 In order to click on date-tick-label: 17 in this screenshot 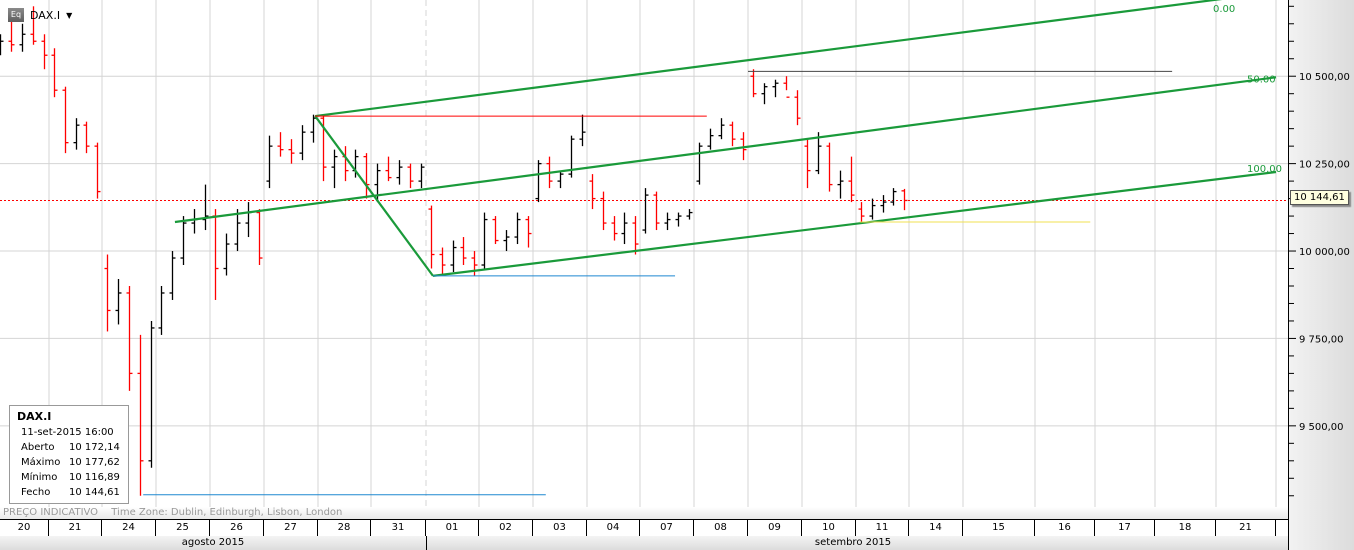, I will do `click(1125, 528)`.